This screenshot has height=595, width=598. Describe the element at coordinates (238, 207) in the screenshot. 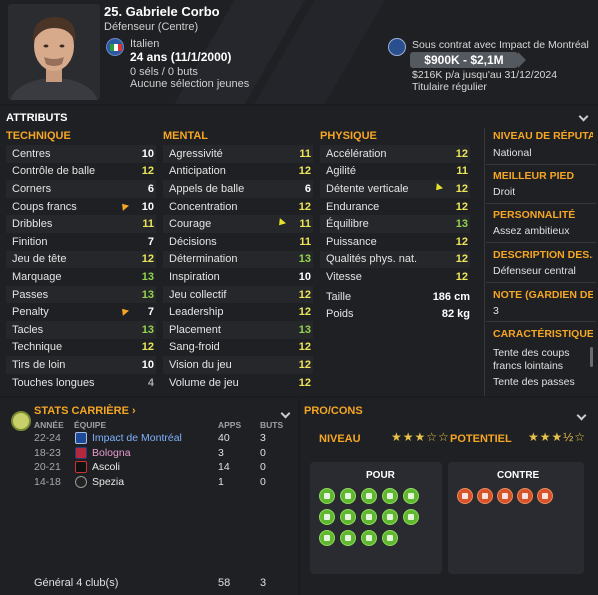

I see `attribute-row: Concentration 12` at that location.